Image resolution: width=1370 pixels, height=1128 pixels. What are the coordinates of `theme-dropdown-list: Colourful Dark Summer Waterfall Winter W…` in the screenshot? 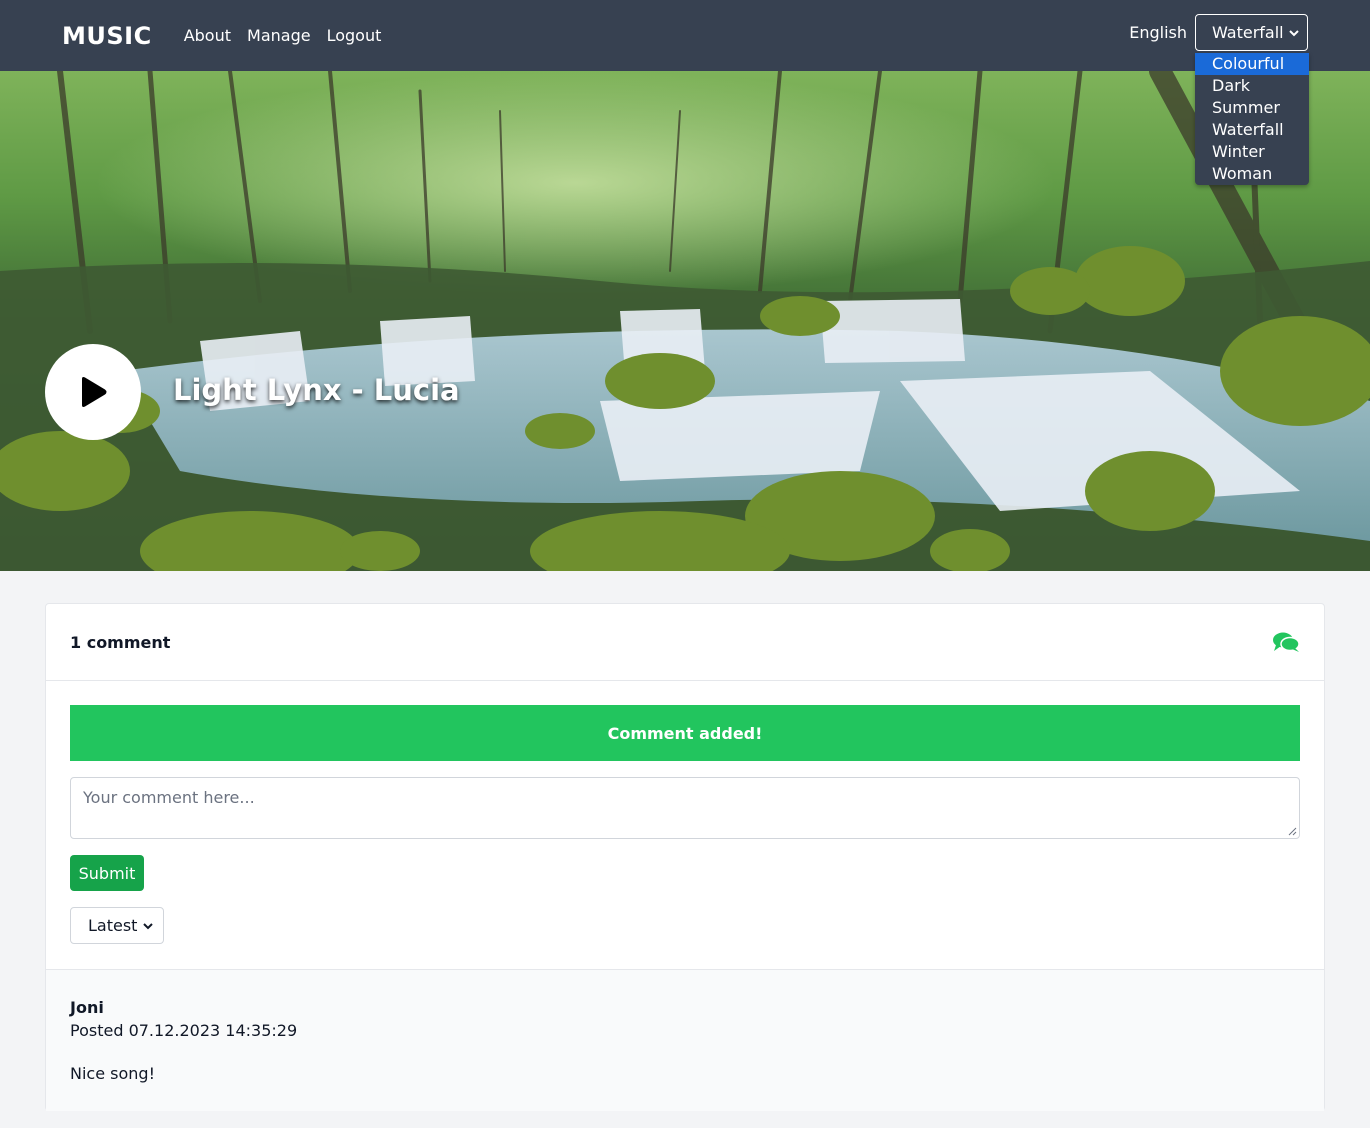 It's located at (1252, 119).